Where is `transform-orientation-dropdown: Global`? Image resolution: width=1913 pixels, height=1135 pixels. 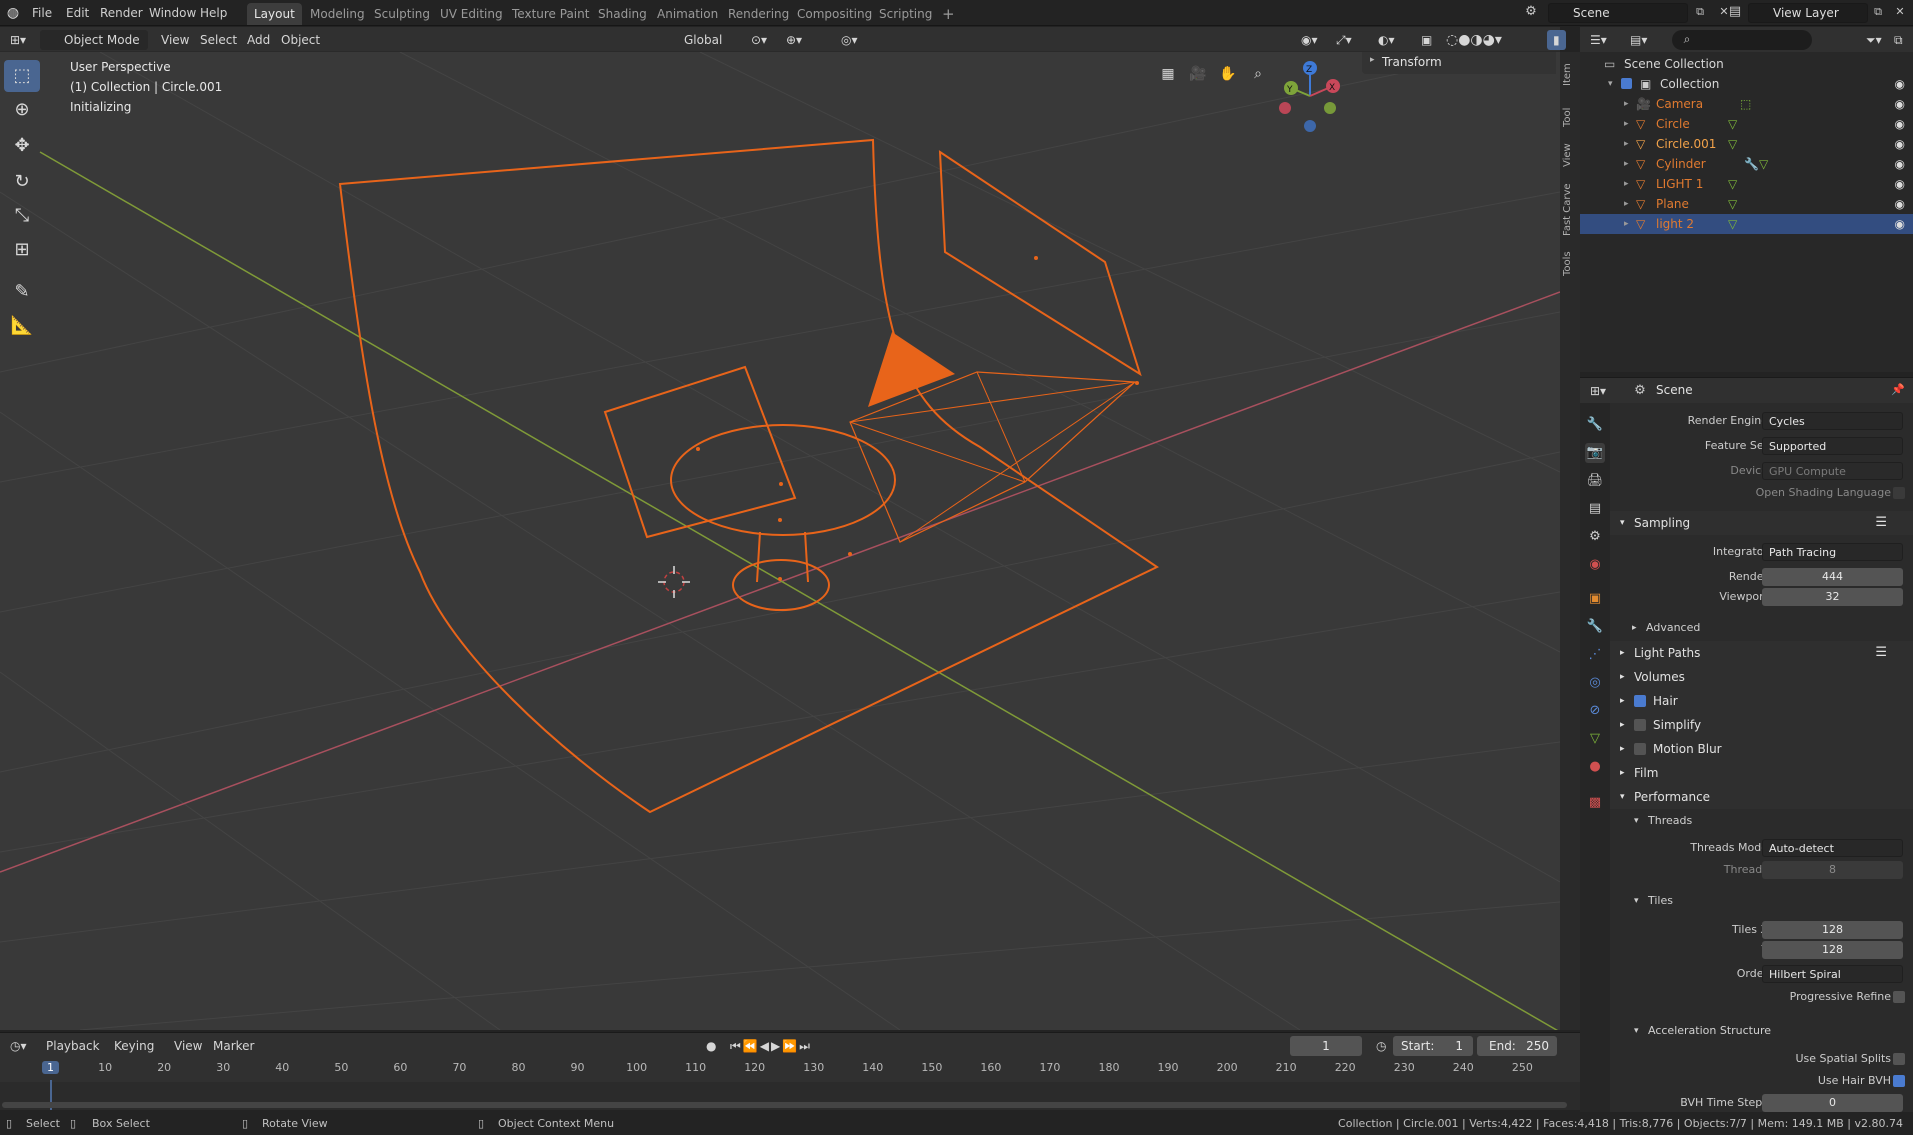
transform-orientation-dropdown: Global is located at coordinates (695, 40).